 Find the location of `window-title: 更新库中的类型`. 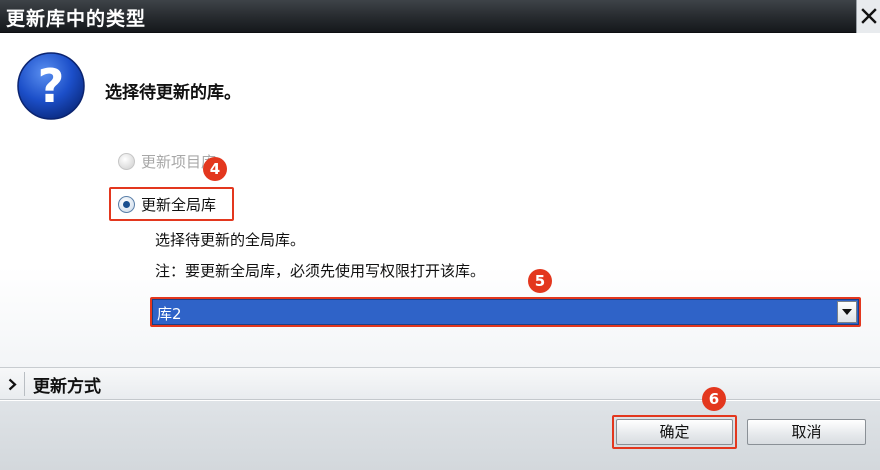

window-title: 更新库中的类型 is located at coordinates (76, 19).